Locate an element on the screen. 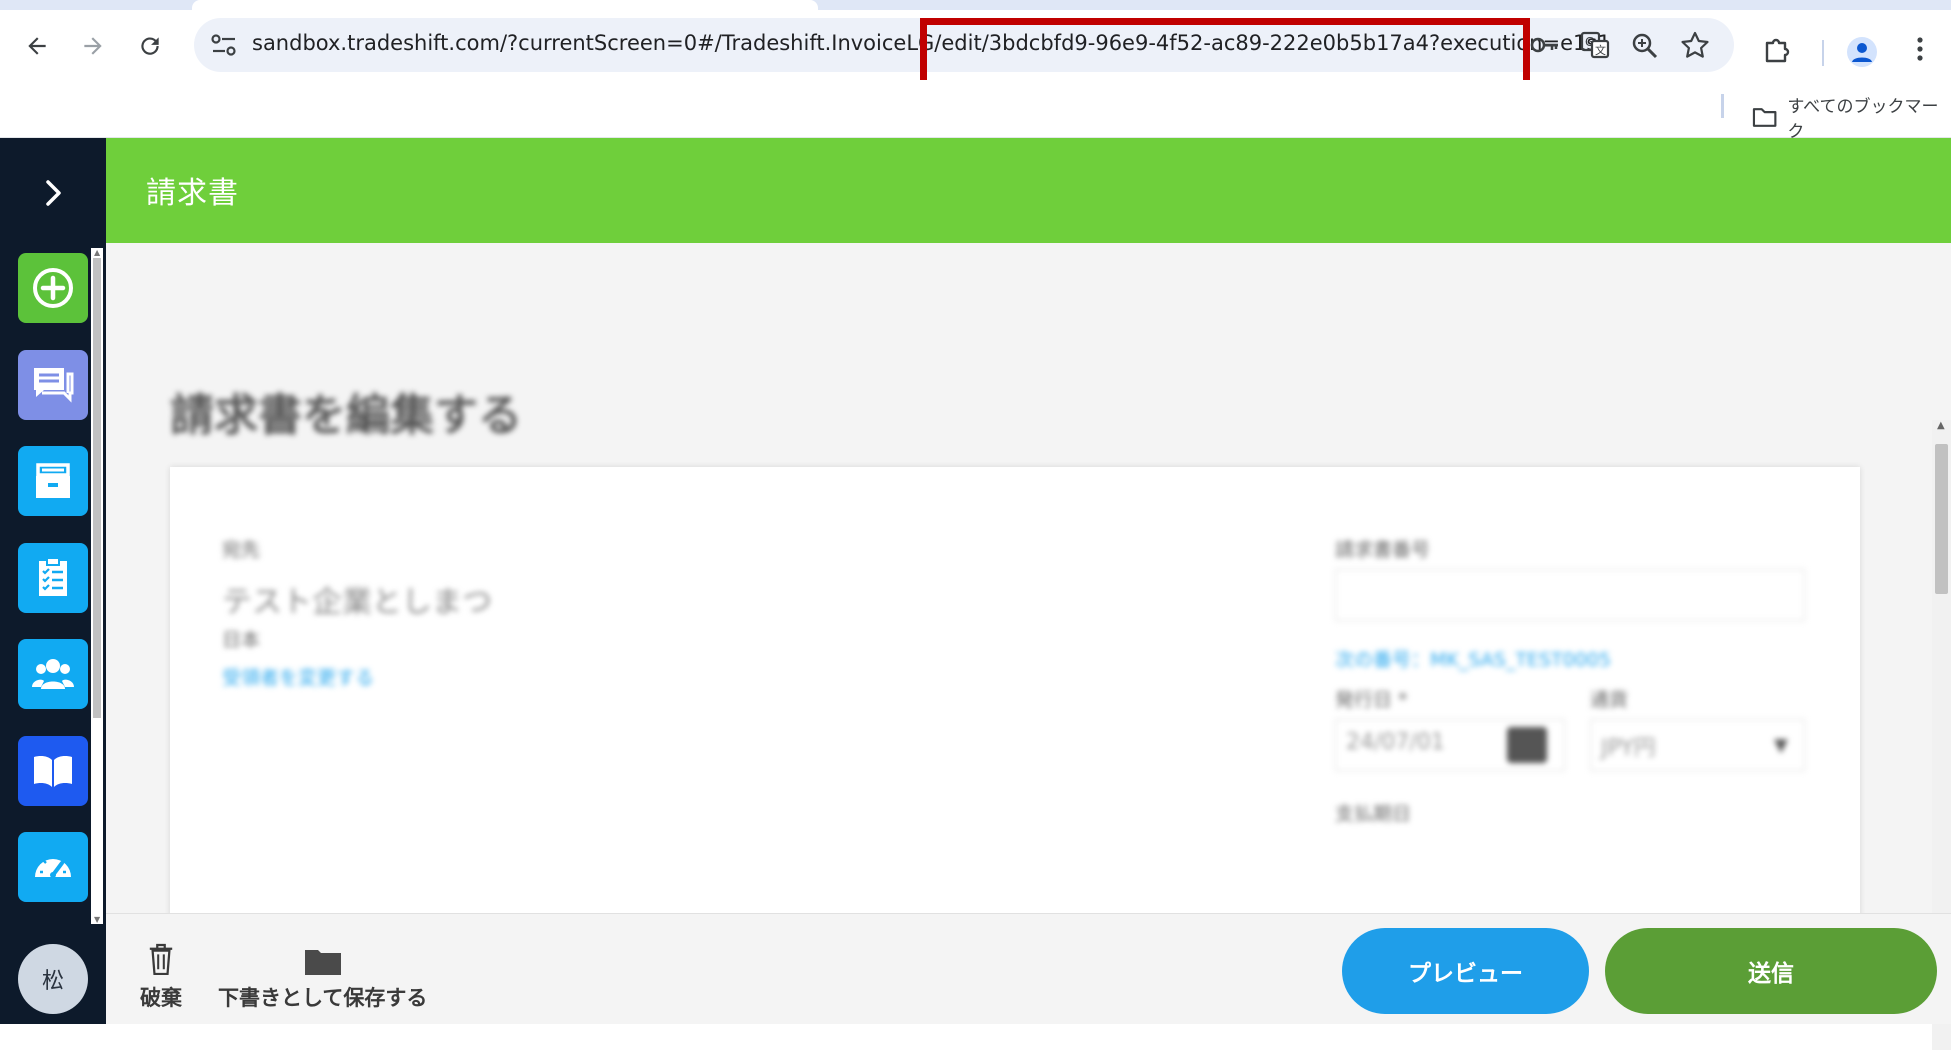 The height and width of the screenshot is (1050, 1951). reload-icon is located at coordinates (150, 46).